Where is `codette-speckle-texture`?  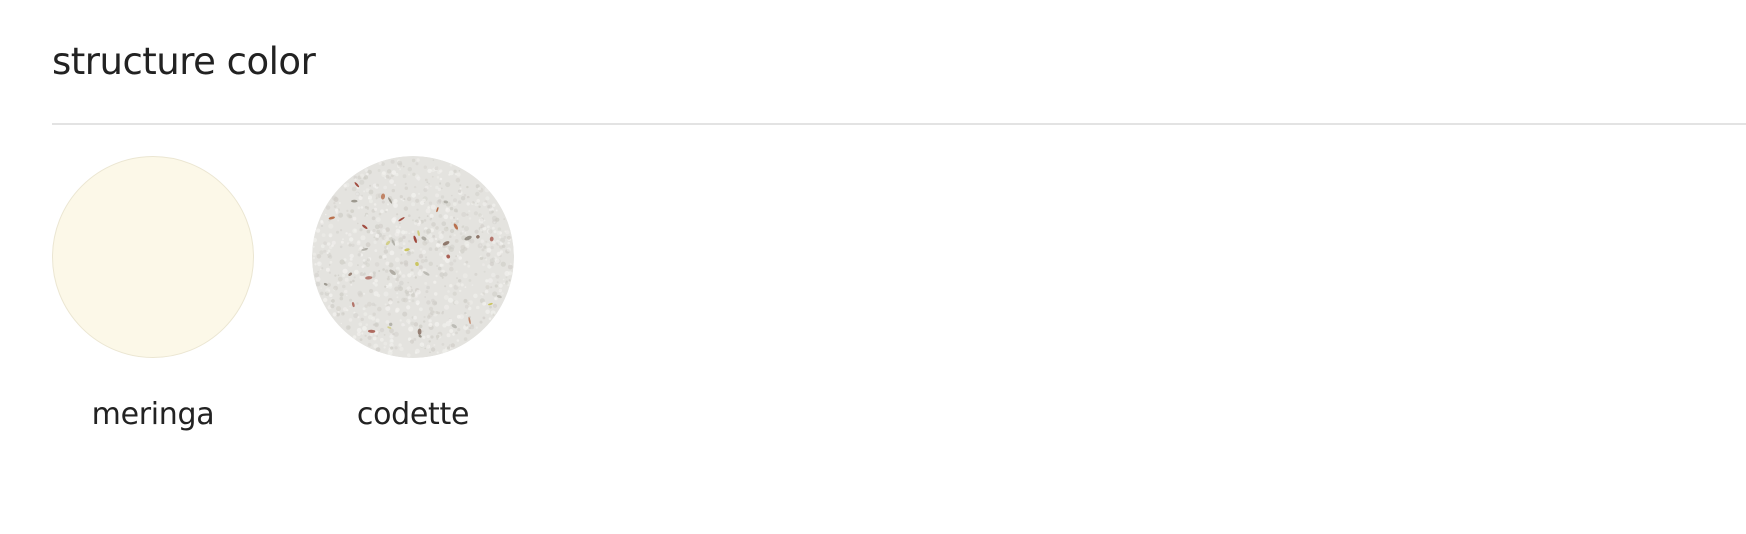 codette-speckle-texture is located at coordinates (413, 257).